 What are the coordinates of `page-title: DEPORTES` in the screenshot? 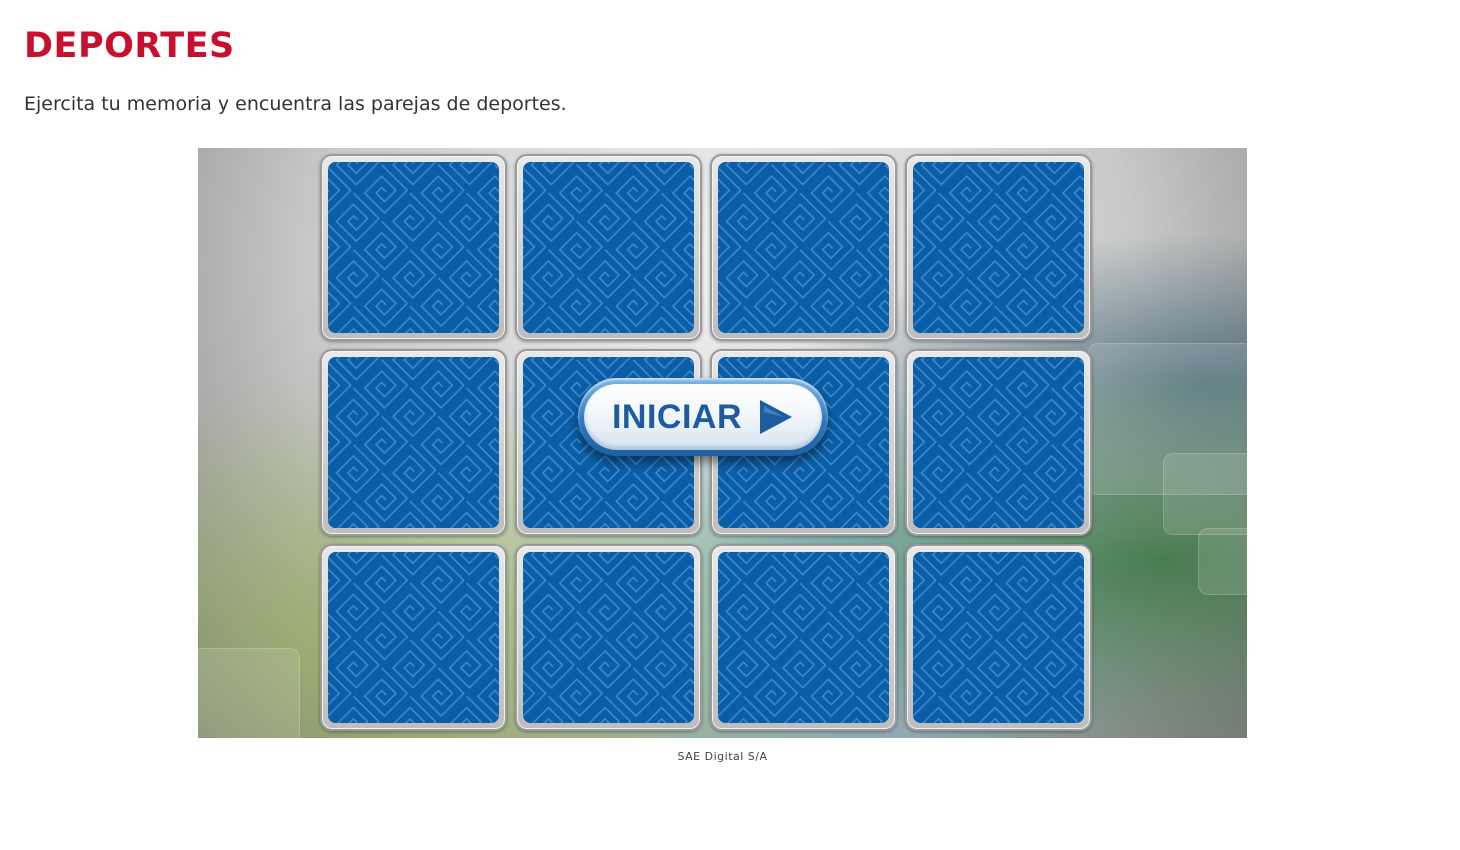 It's located at (129, 46).